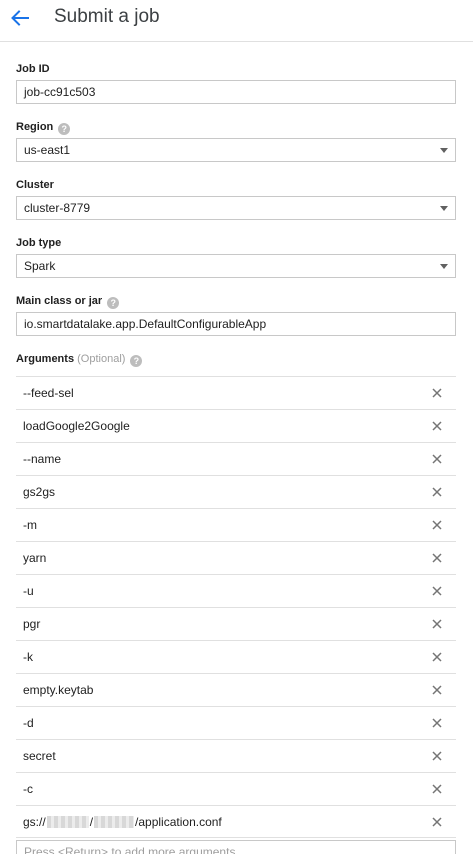 This screenshot has width=473, height=854. What do you see at coordinates (236, 623) in the screenshot?
I see `argument-row: pgr` at bounding box center [236, 623].